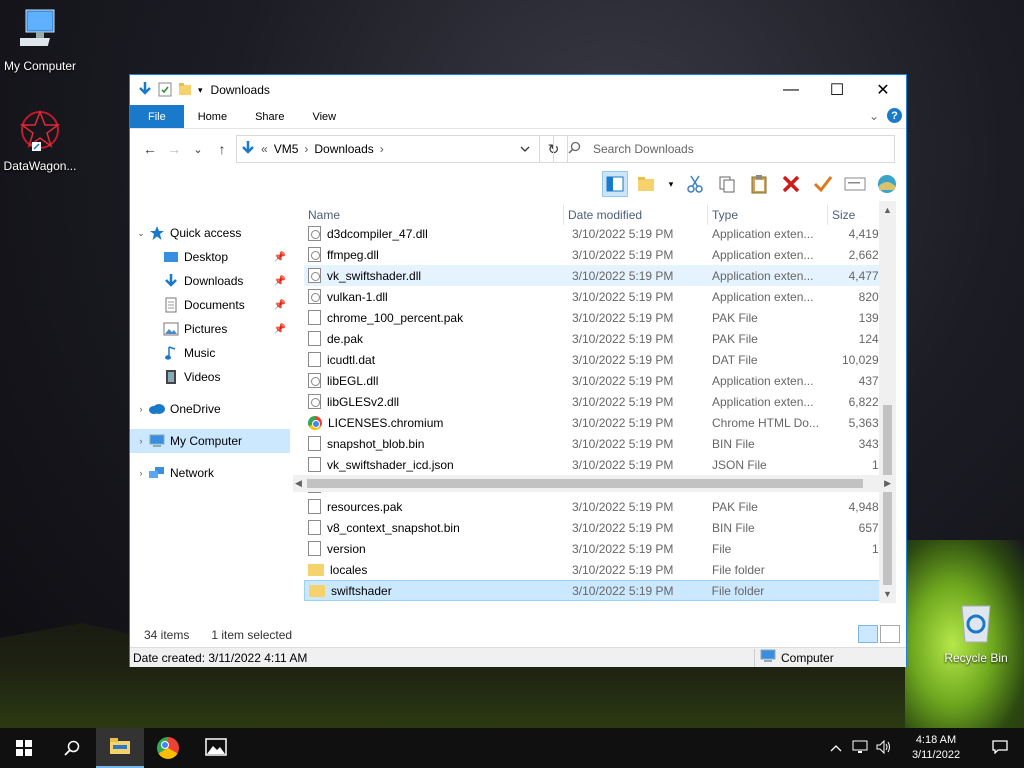  I want to click on download-arrow-icon, so click(145, 90).